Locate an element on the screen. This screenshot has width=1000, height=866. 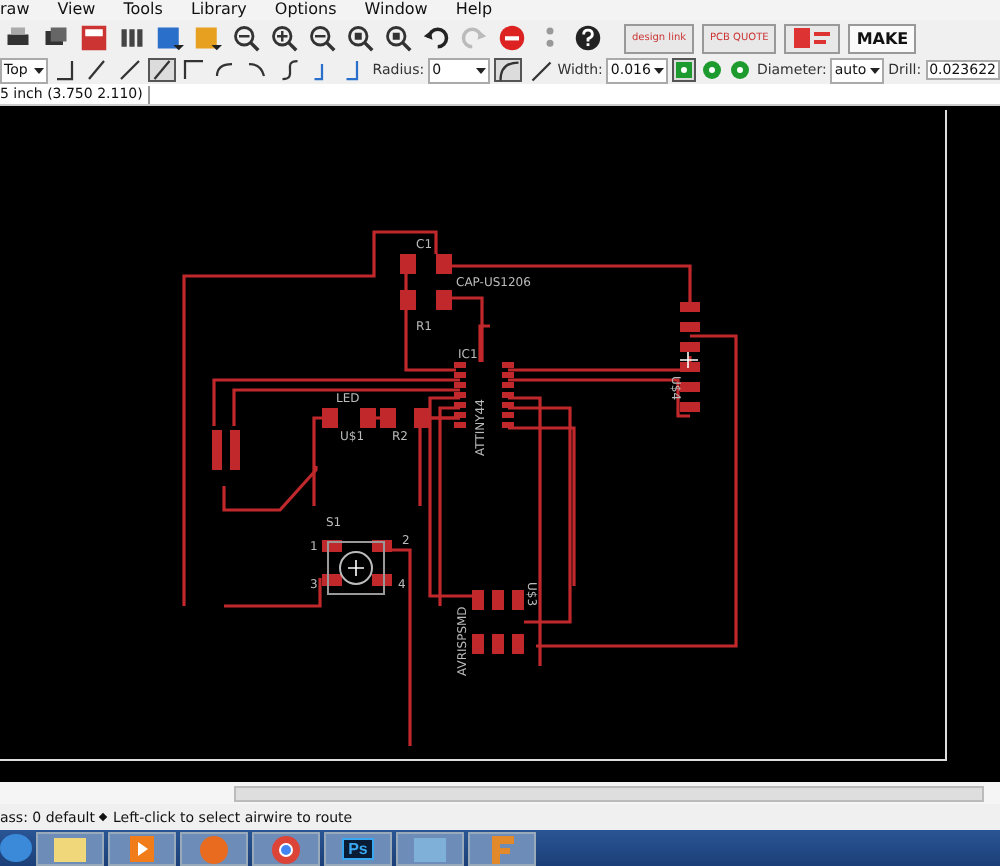
zoom-fit-icon is located at coordinates (360, 38).